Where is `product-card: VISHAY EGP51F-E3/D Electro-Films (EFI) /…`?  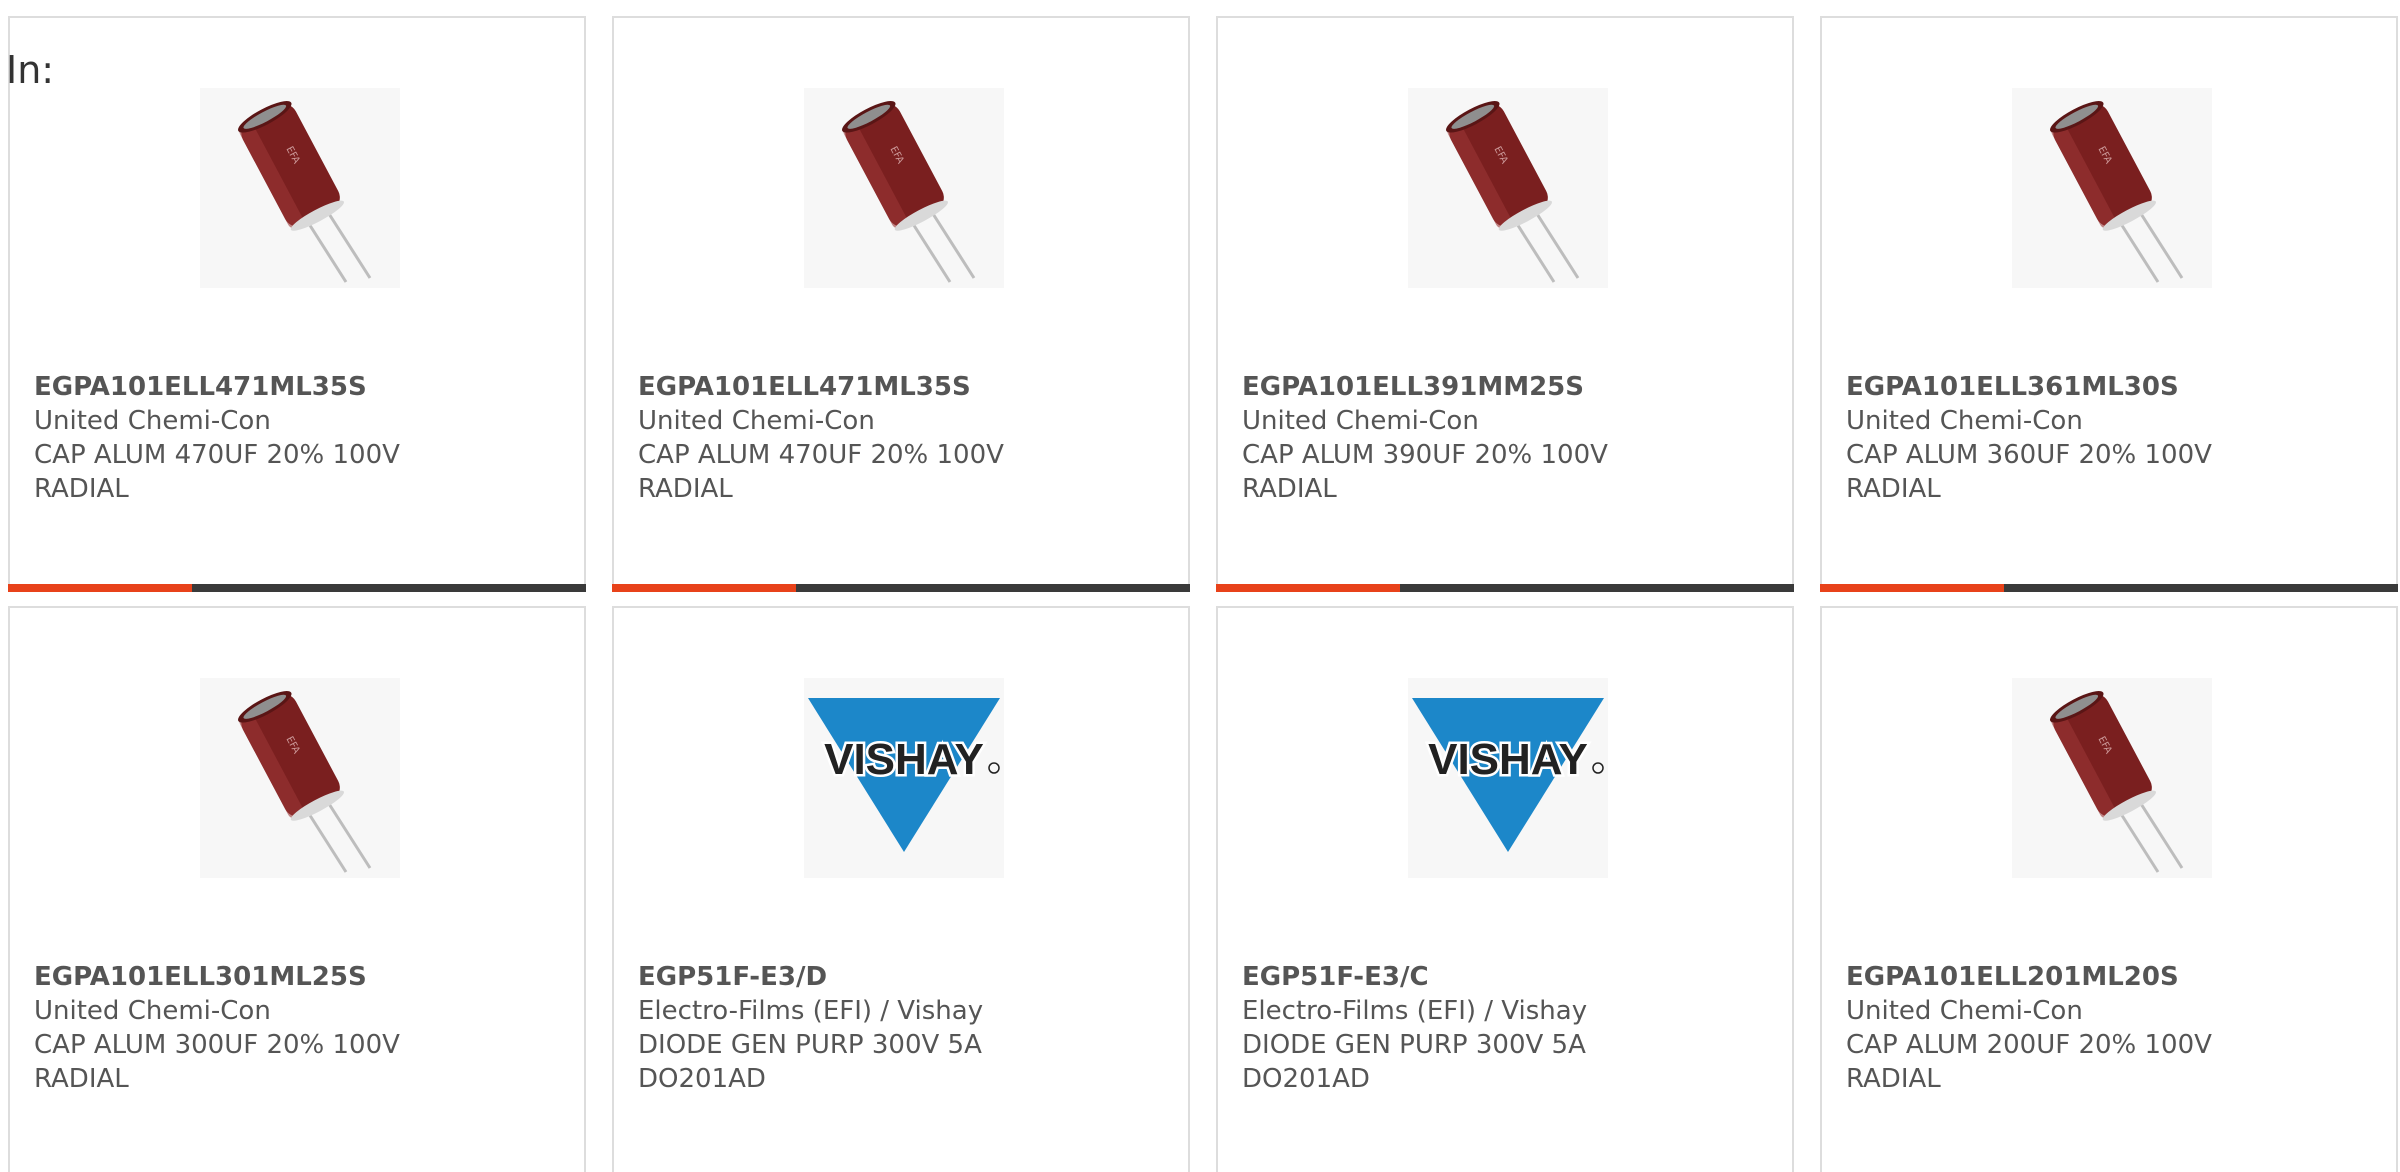
product-card: VISHAY EGP51F-E3/D Electro-Films (EFI) /… is located at coordinates (901, 889).